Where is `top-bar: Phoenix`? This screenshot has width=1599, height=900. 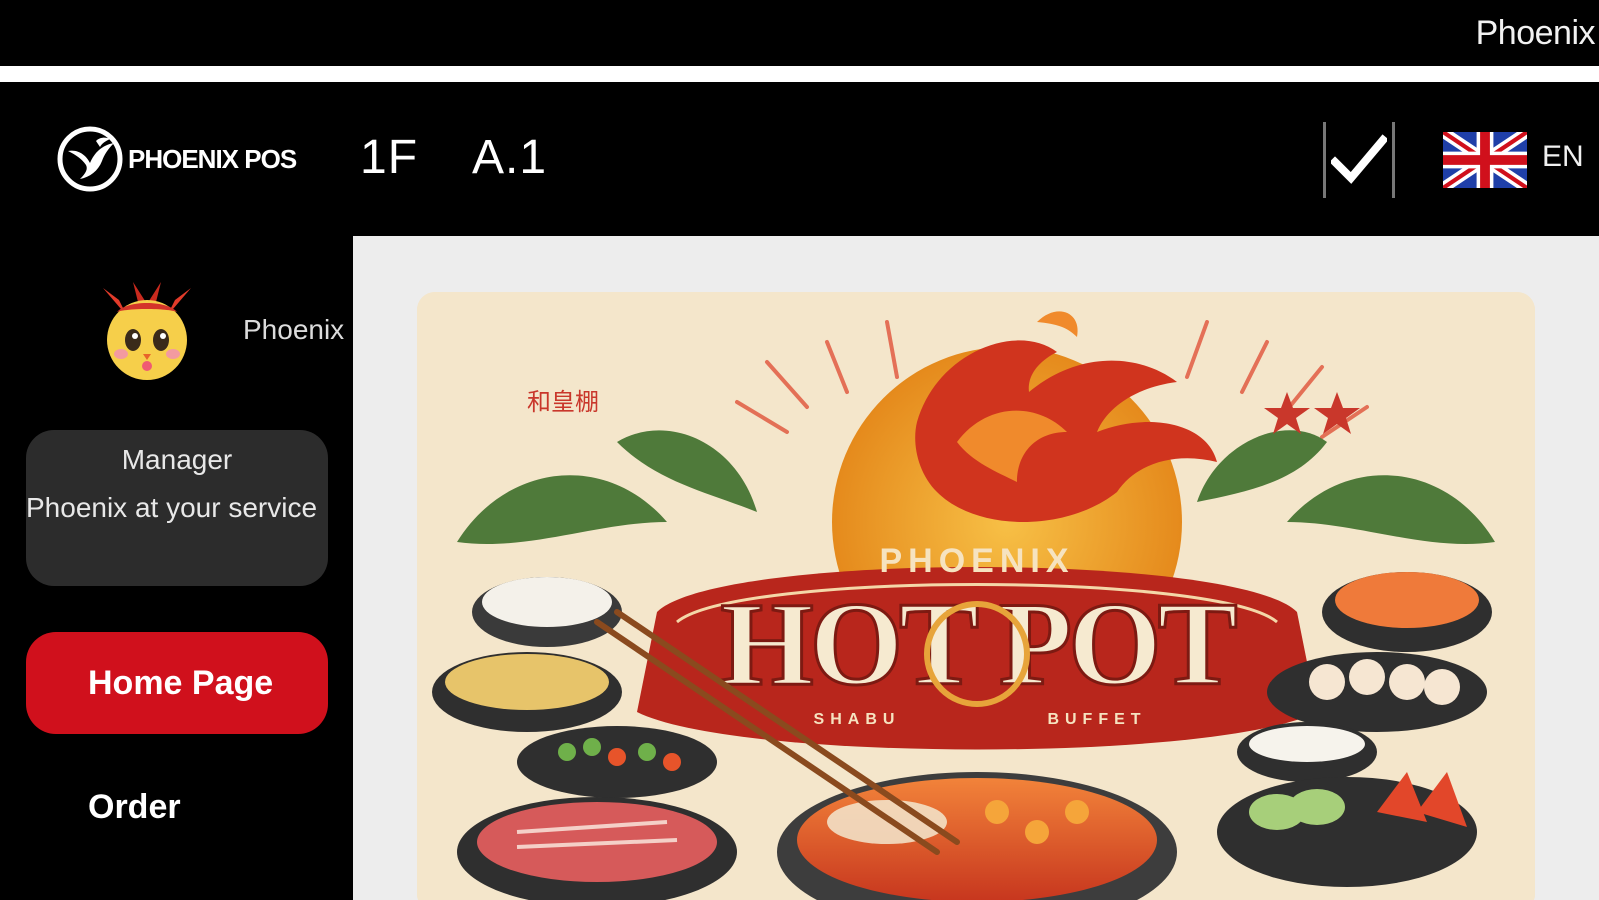 top-bar: Phoenix is located at coordinates (799, 33).